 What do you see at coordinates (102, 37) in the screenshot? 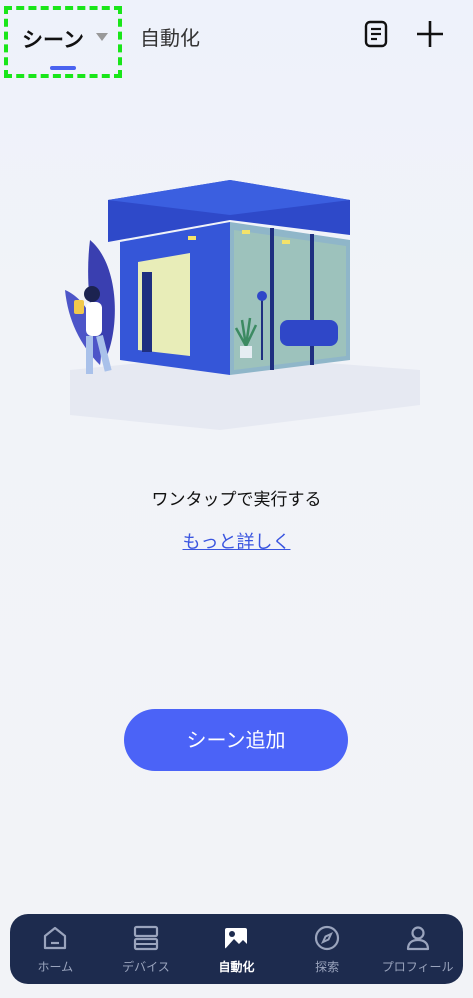
I see `chevron-down-icon` at bounding box center [102, 37].